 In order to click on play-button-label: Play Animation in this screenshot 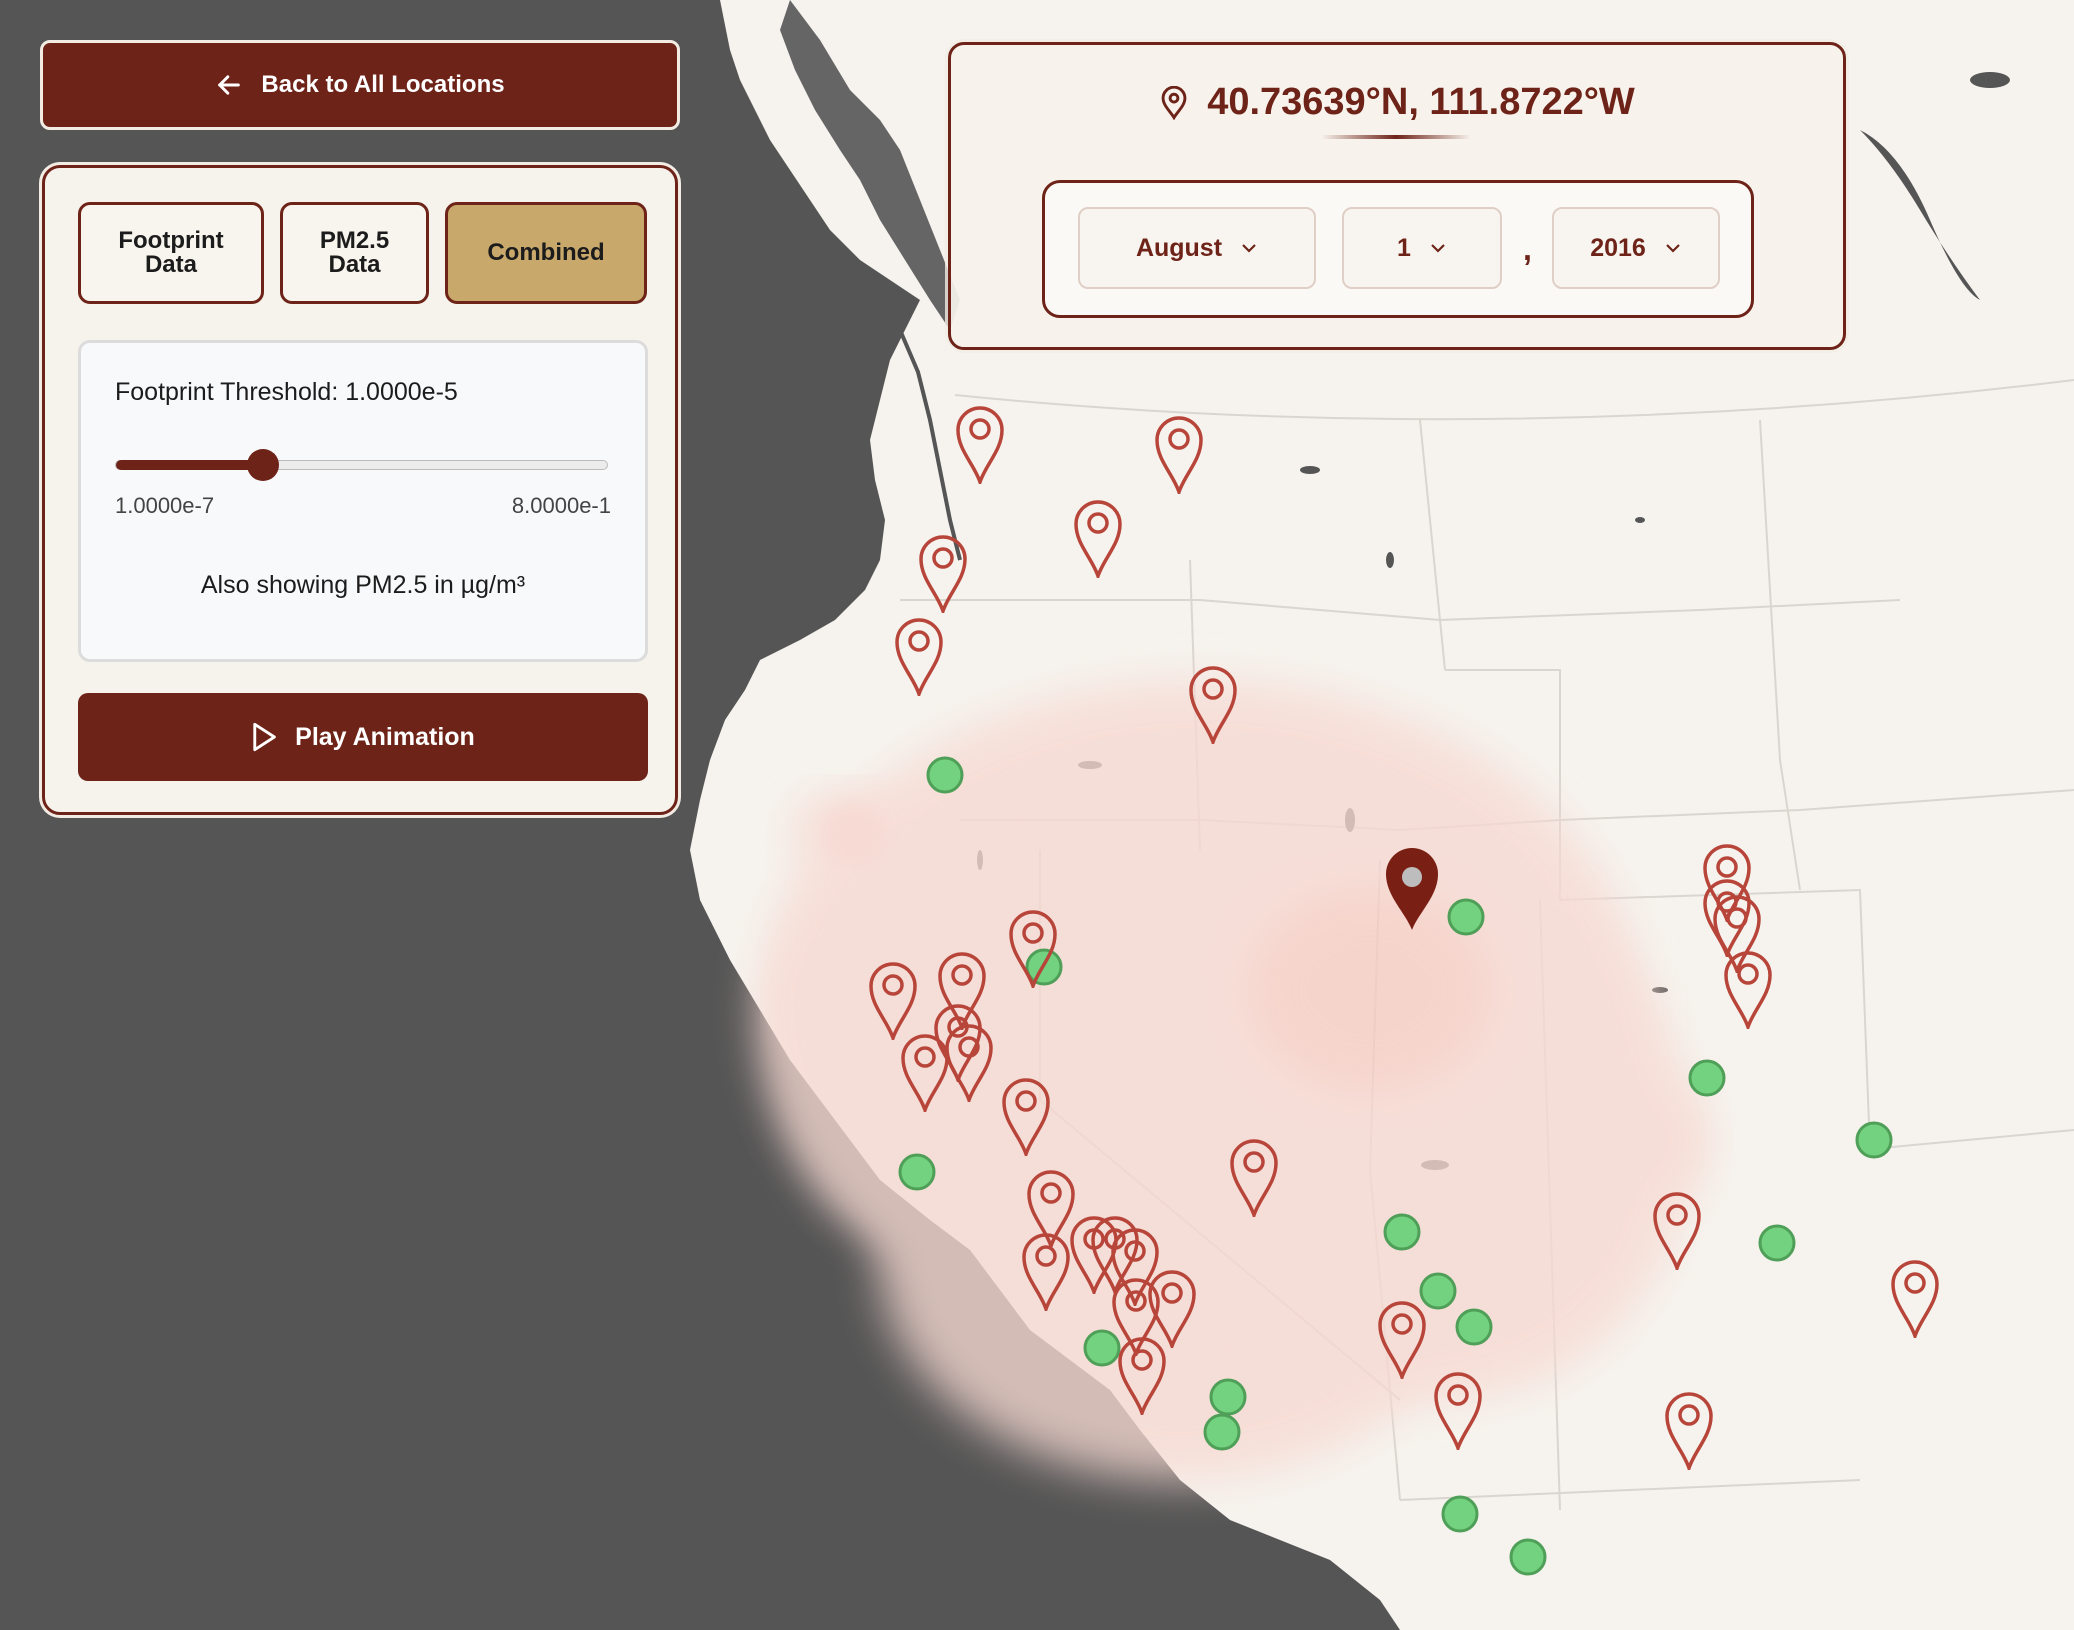, I will do `click(385, 736)`.